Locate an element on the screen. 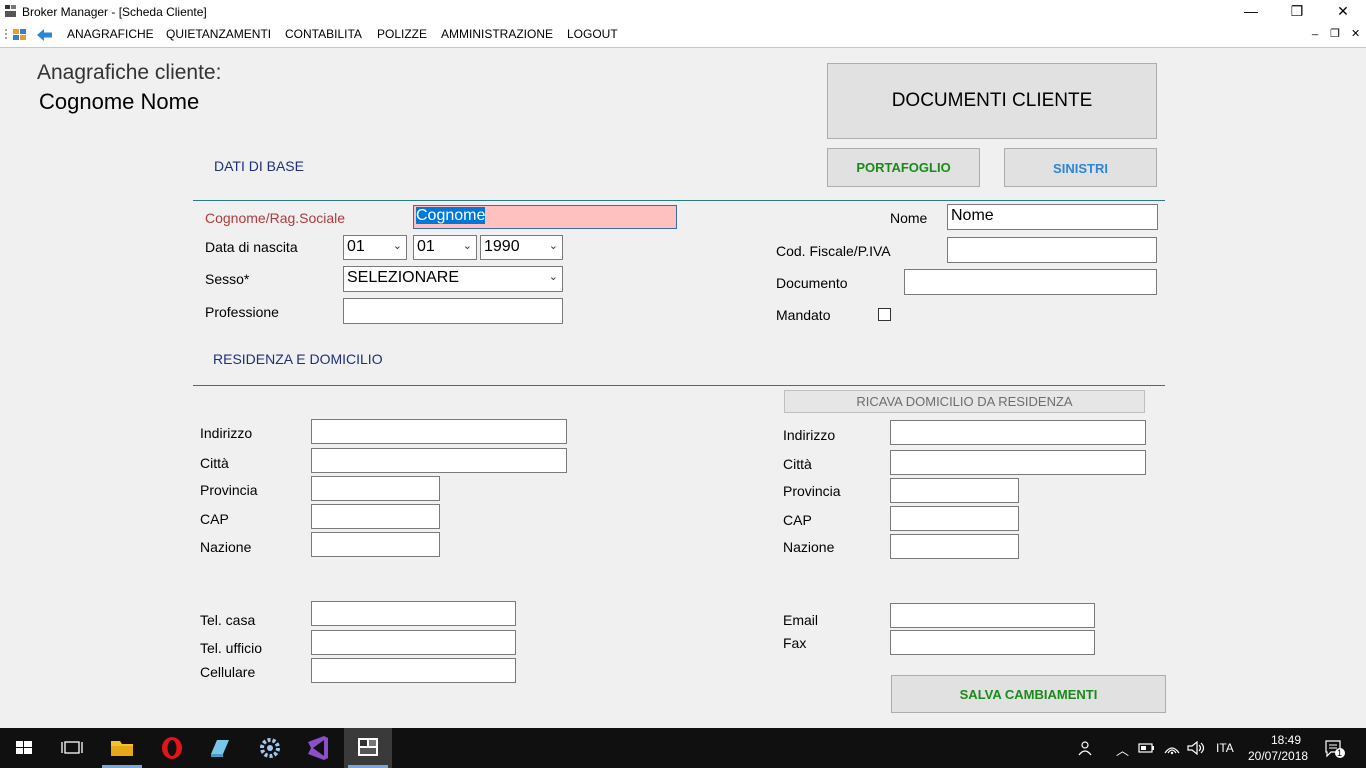 Image resolution: width=1366 pixels, height=768 pixels. clock-time: 18:49 is located at coordinates (1286, 740).